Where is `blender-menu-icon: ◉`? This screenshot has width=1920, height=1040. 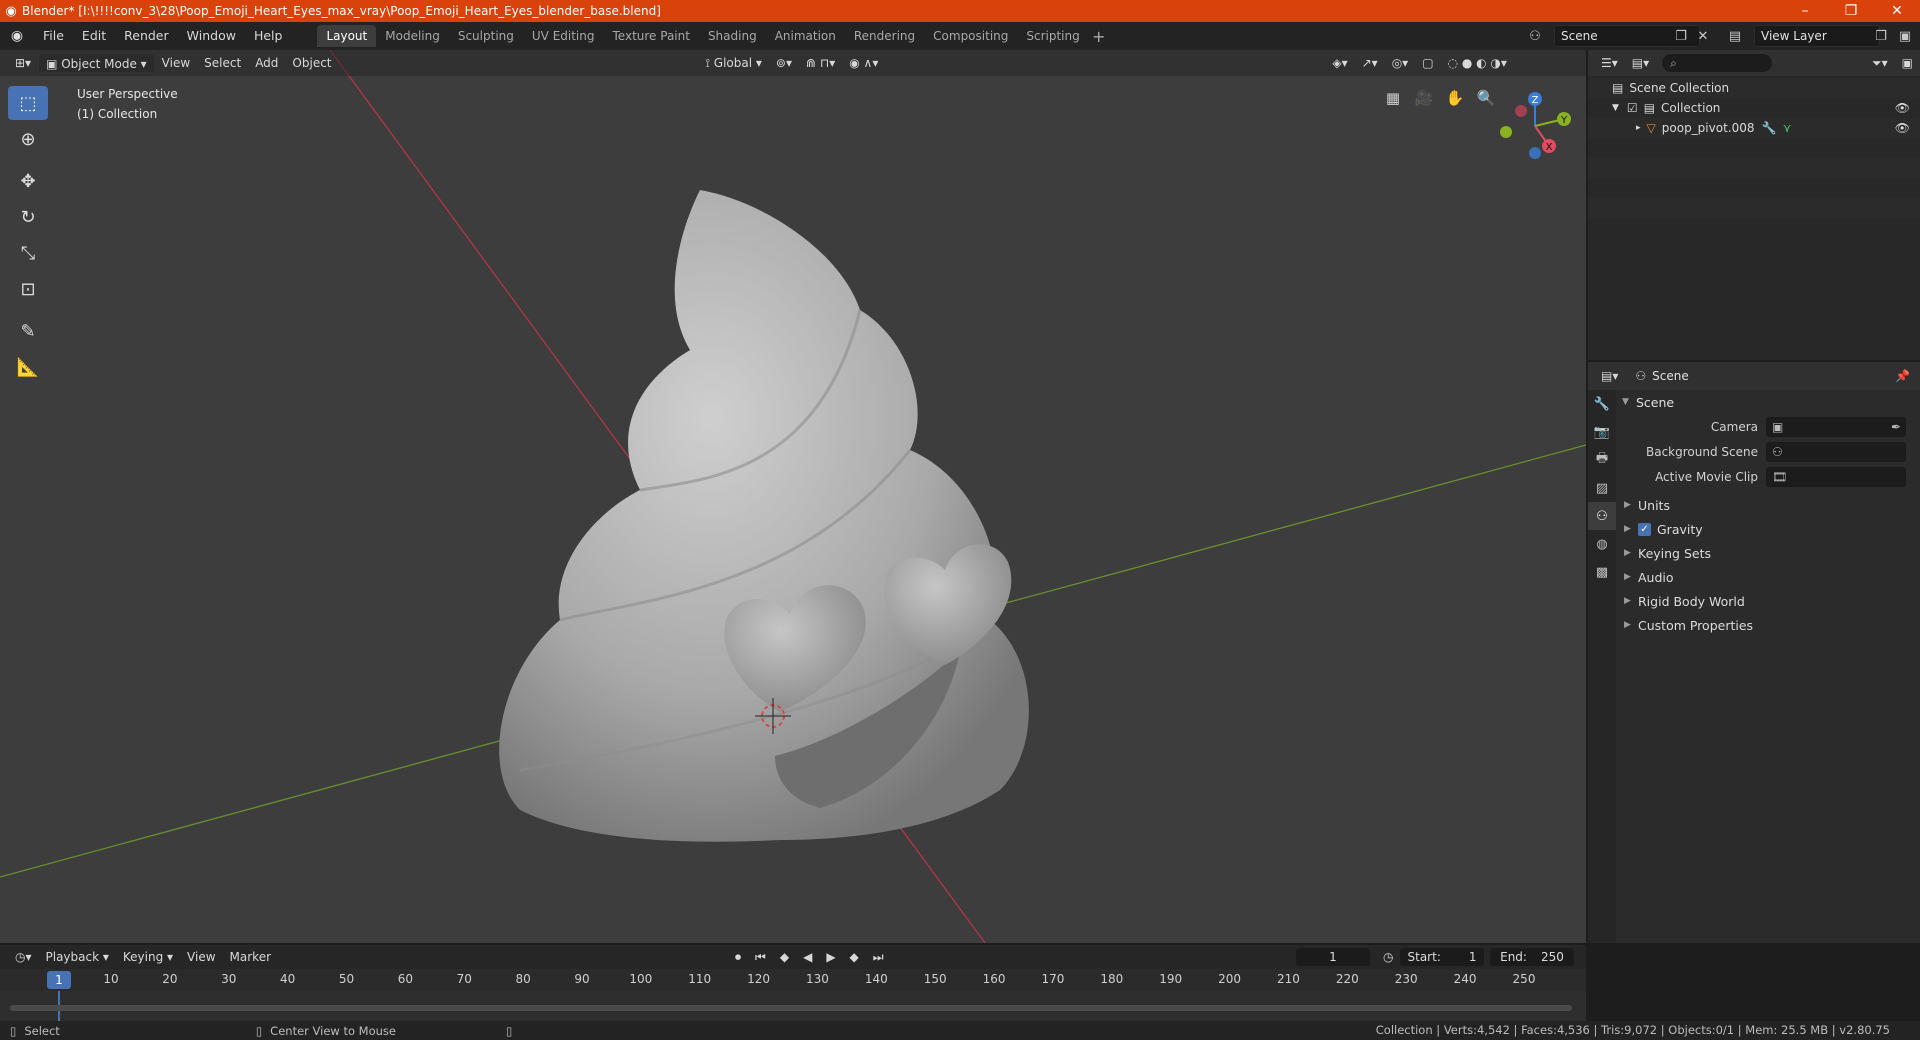 blender-menu-icon: ◉ is located at coordinates (17, 36).